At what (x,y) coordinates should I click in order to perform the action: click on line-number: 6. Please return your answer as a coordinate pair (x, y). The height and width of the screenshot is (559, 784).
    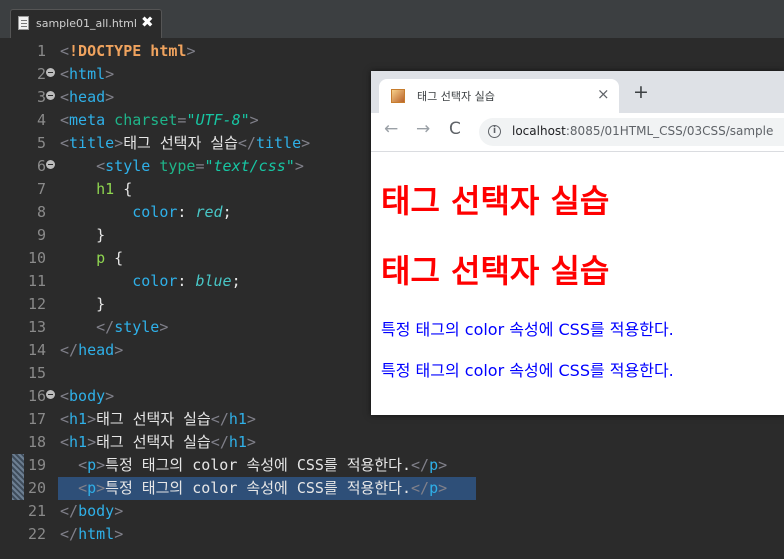
    Looking at the image, I should click on (41, 166).